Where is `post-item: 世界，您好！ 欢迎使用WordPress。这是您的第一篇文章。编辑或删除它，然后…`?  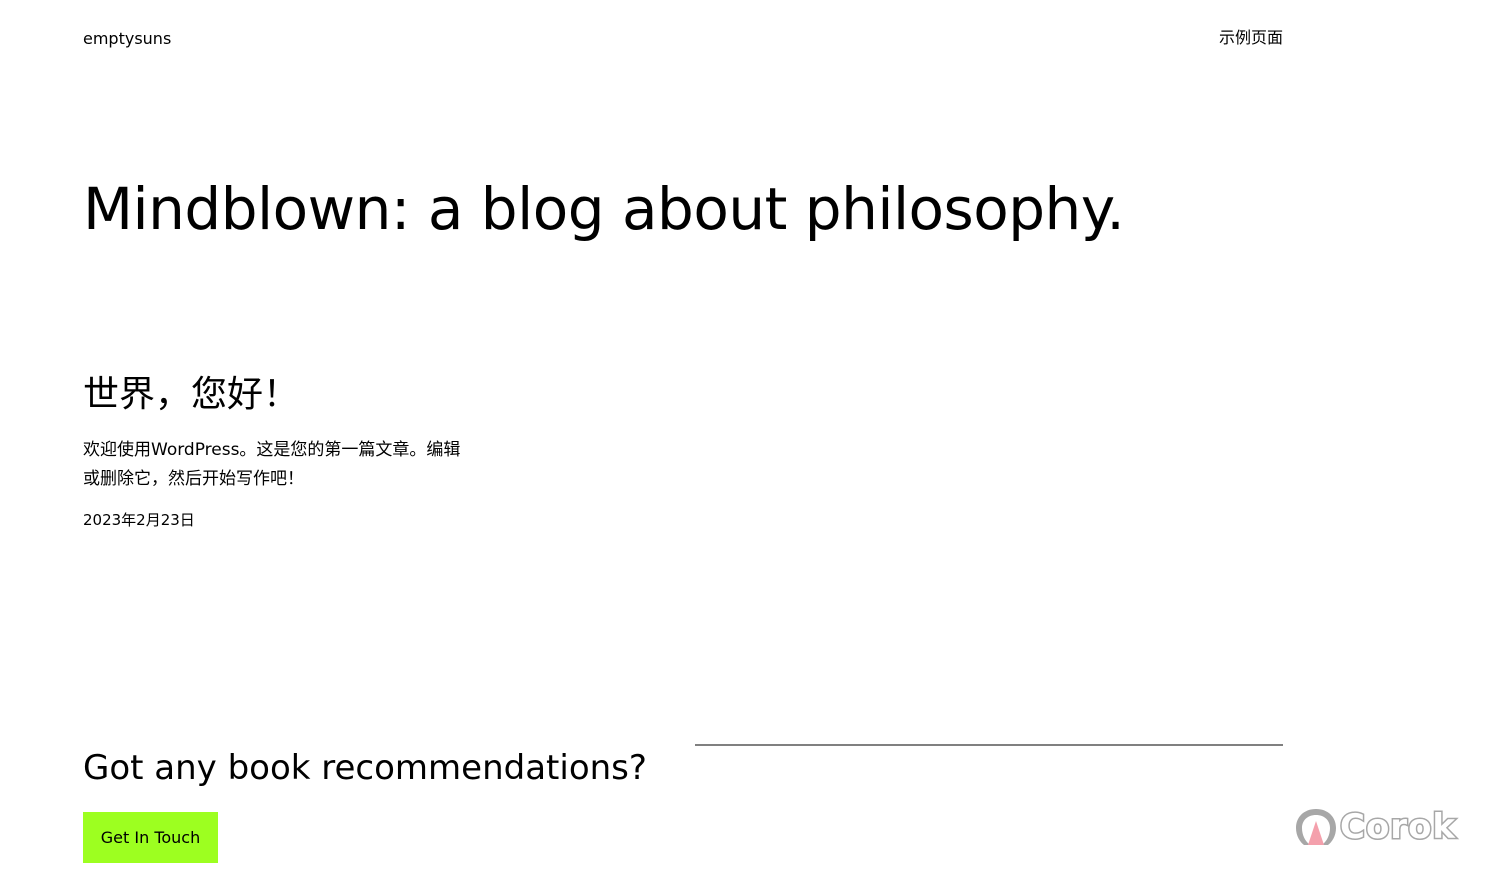 post-item: 世界，您好！ 欢迎使用WordPress。这是您的第一篇文章。编辑或删除它，然后… is located at coordinates (278, 451).